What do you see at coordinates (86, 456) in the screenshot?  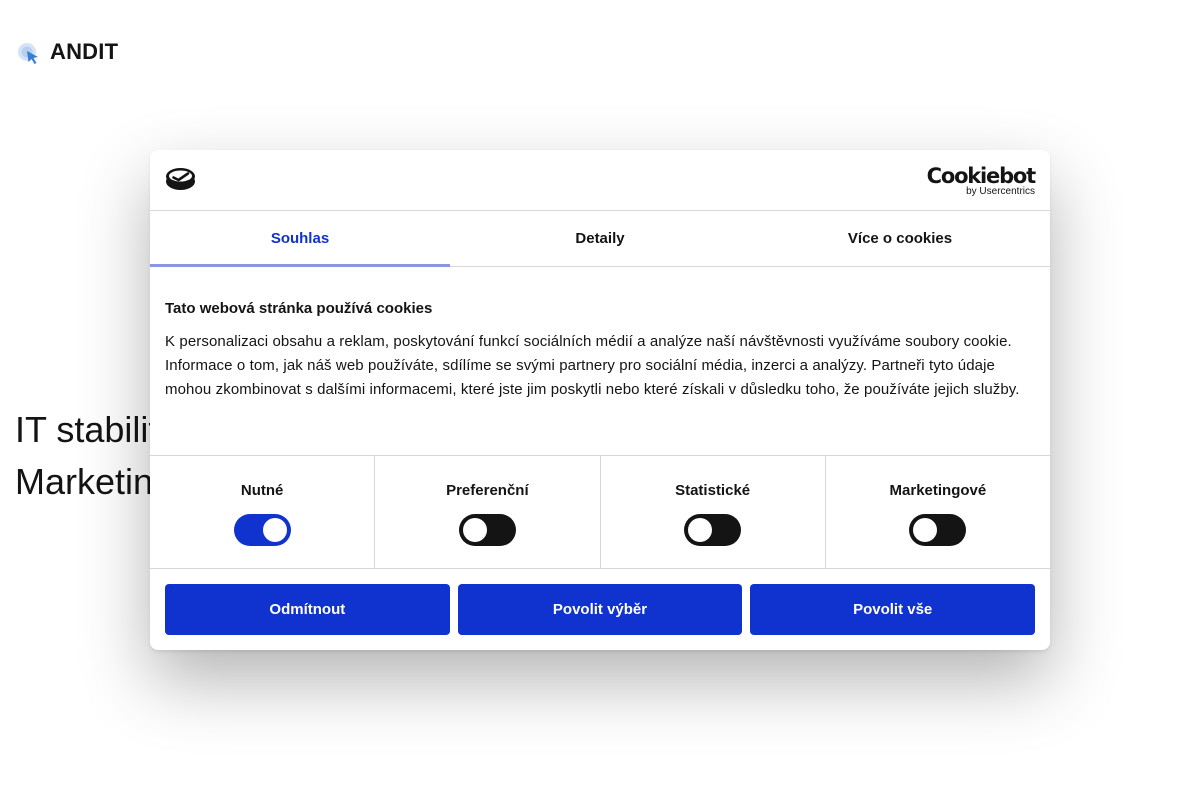 I see `hero-heading: IT stabilit Marketin` at bounding box center [86, 456].